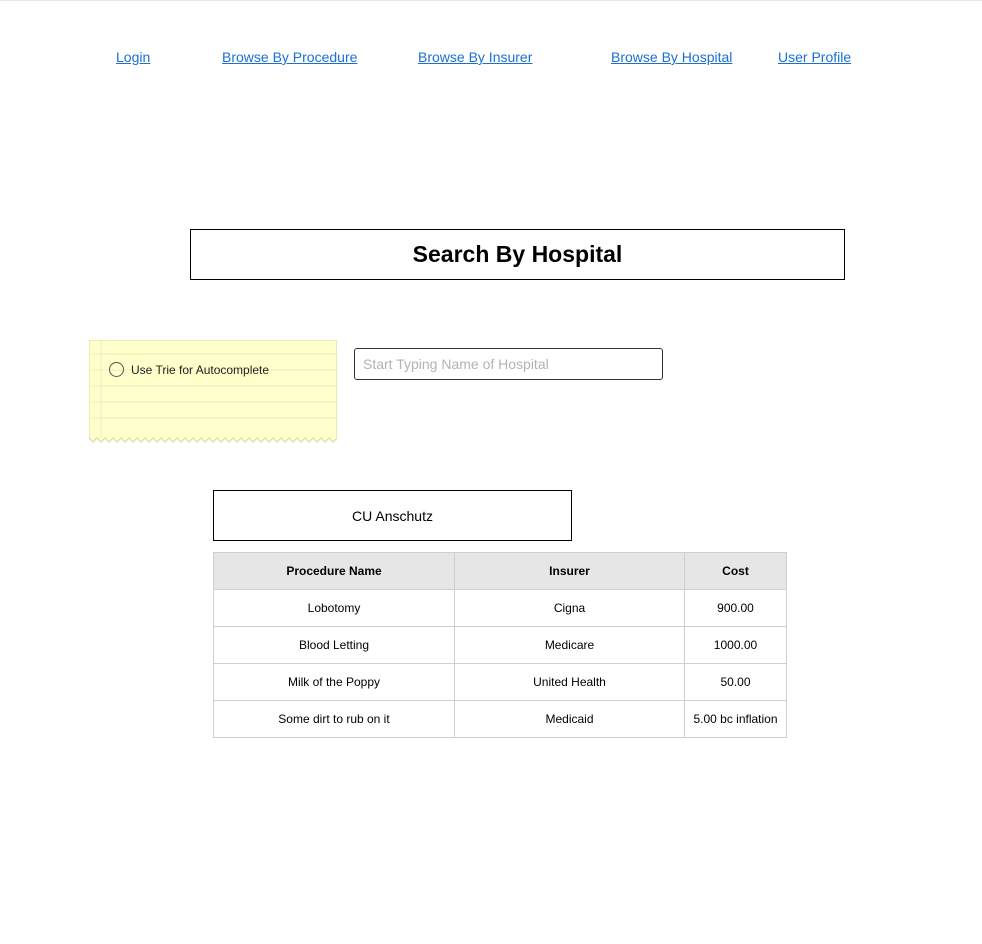 The height and width of the screenshot is (944, 982). What do you see at coordinates (475, 57) in the screenshot?
I see `nav-browse-insurer-link: Browse By Insurer` at bounding box center [475, 57].